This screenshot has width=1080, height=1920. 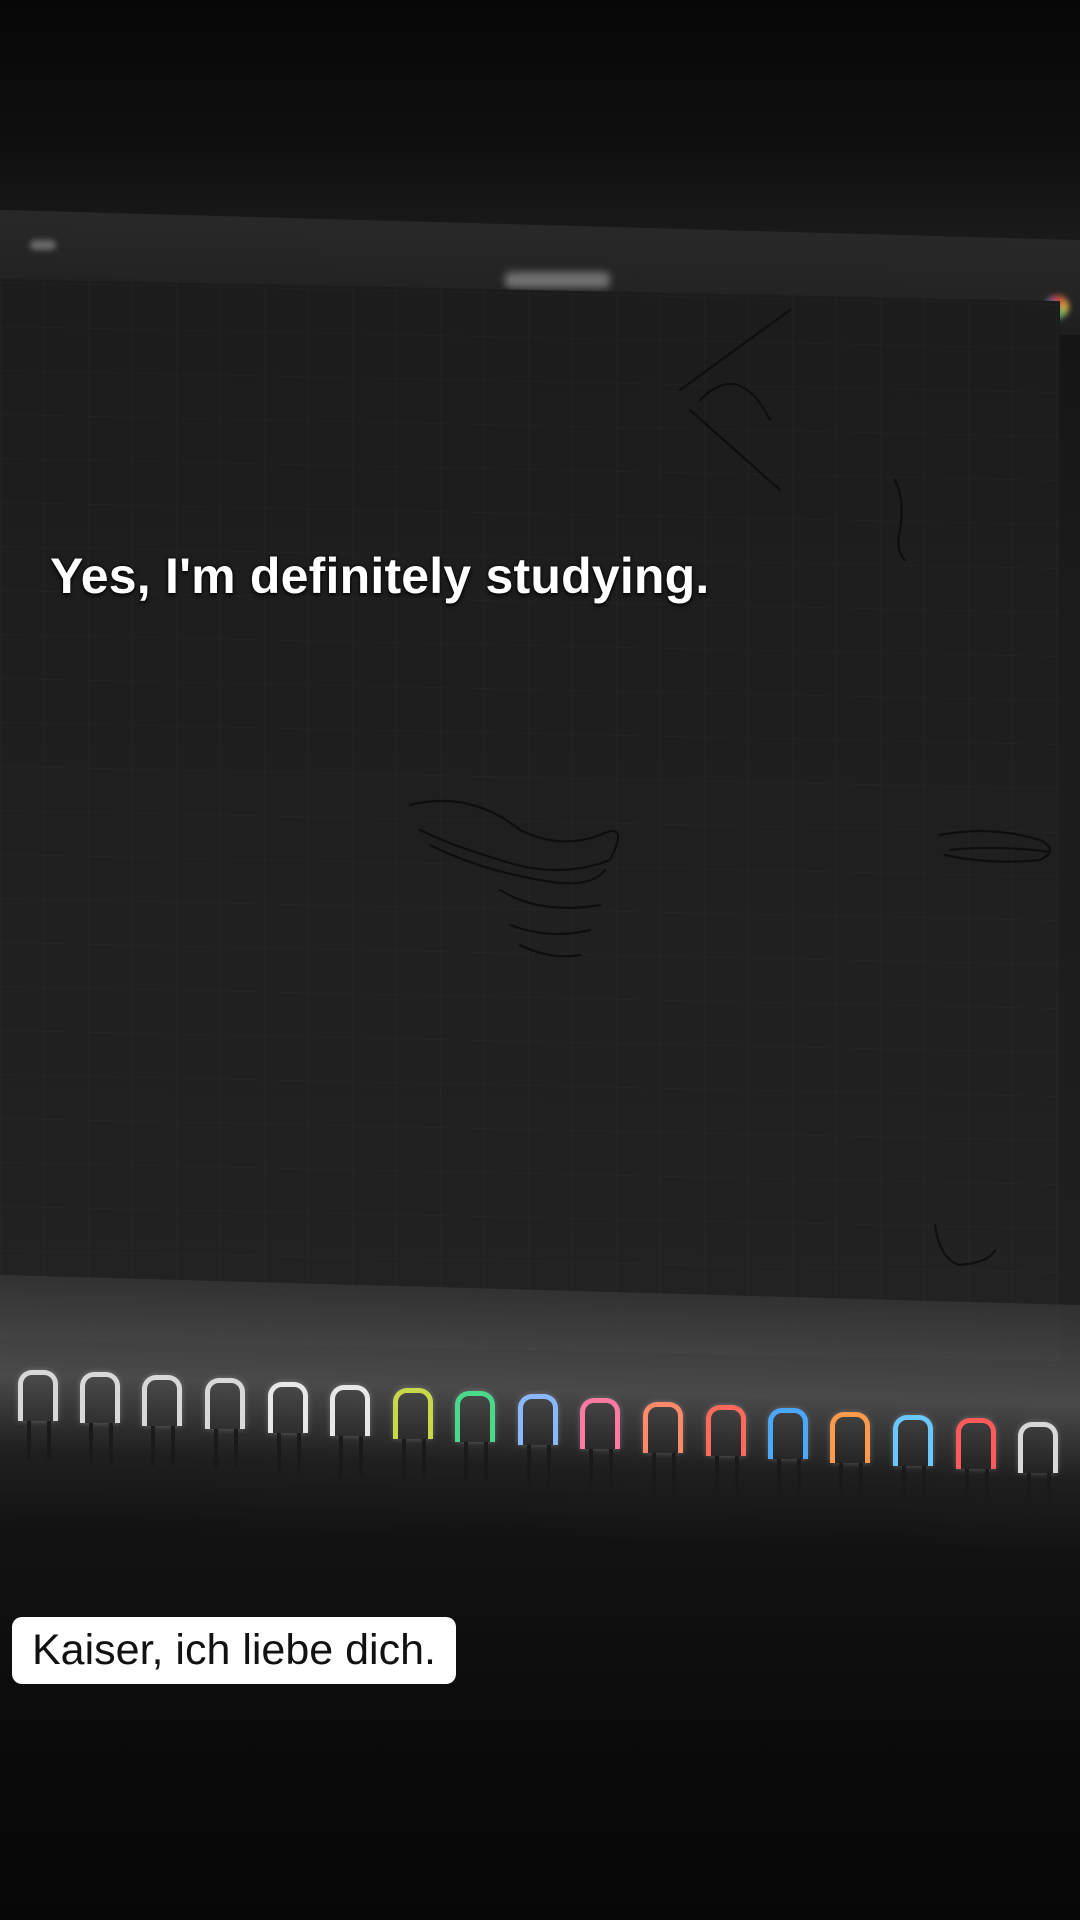 I want to click on scribble-loop, so click(x=965, y=1245).